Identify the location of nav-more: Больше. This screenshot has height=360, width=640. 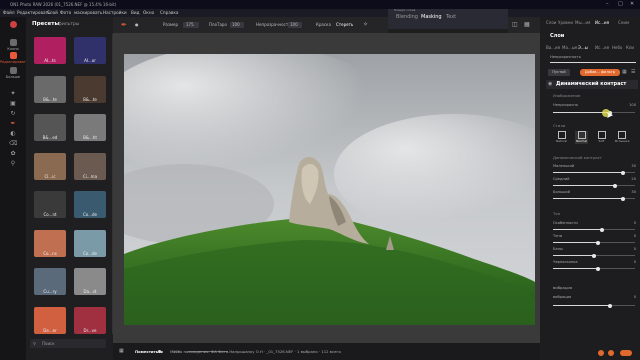
(13, 73).